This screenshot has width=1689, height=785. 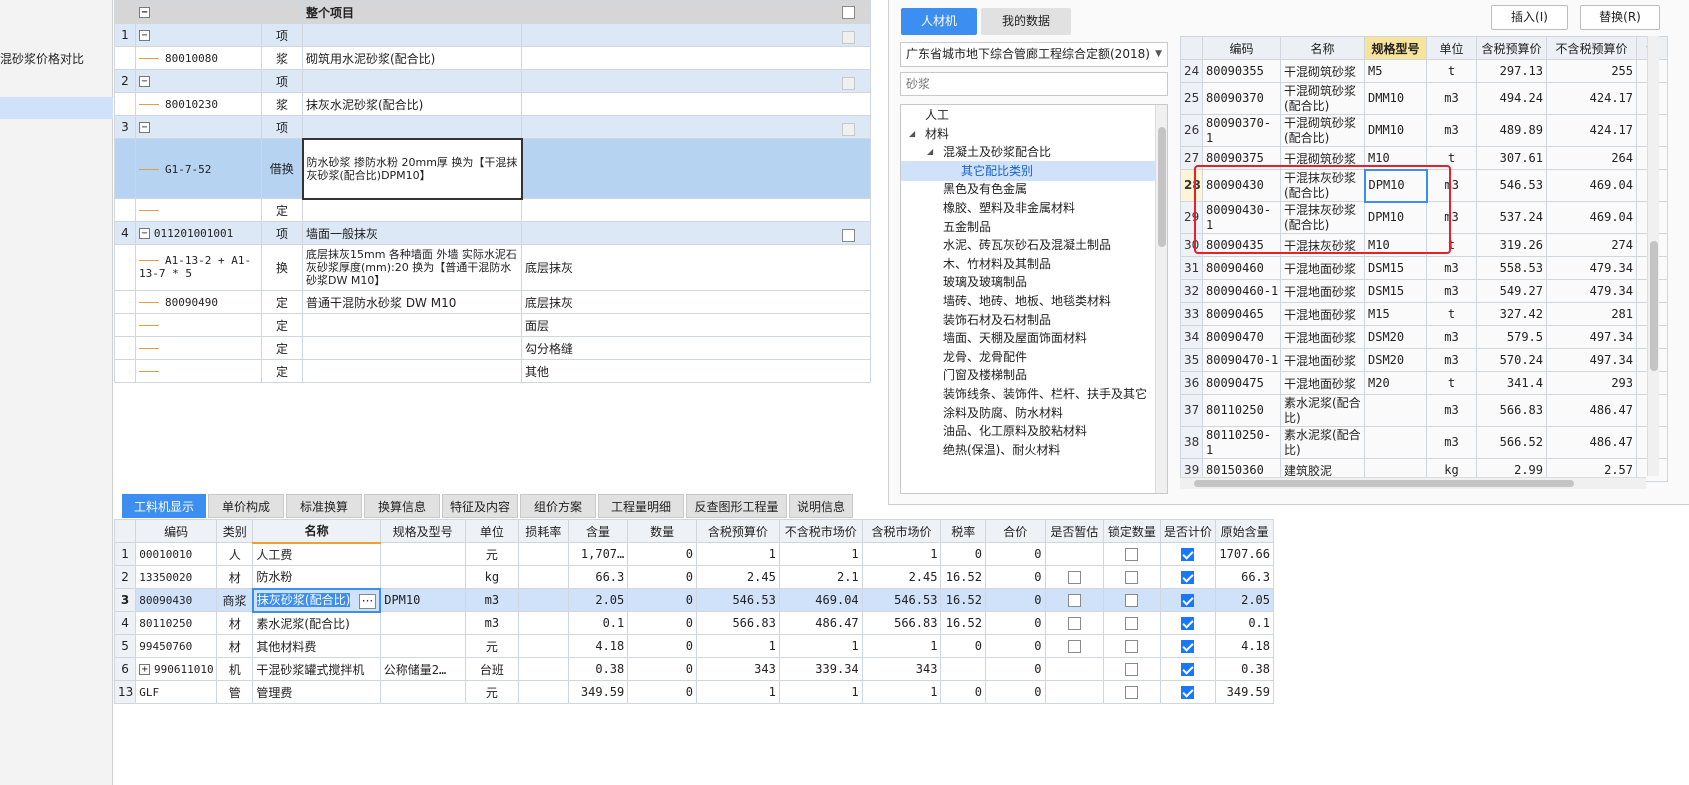 I want to click on row-name: 墙面一般抹灰, so click(x=412, y=233).